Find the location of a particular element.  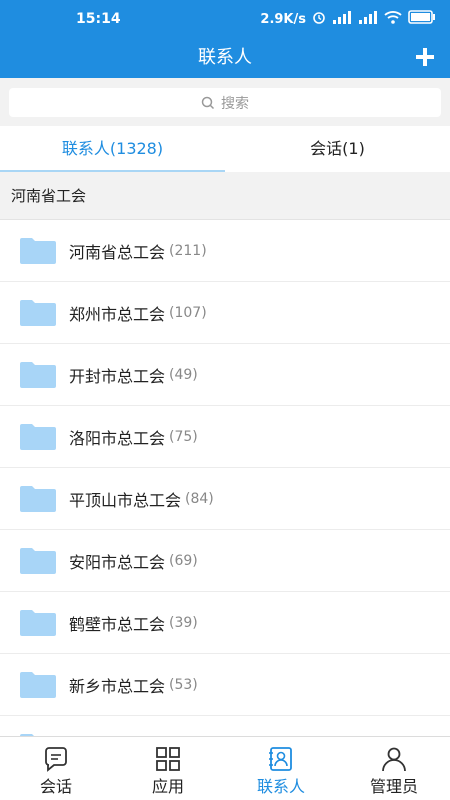

plus-icon is located at coordinates (425, 57).